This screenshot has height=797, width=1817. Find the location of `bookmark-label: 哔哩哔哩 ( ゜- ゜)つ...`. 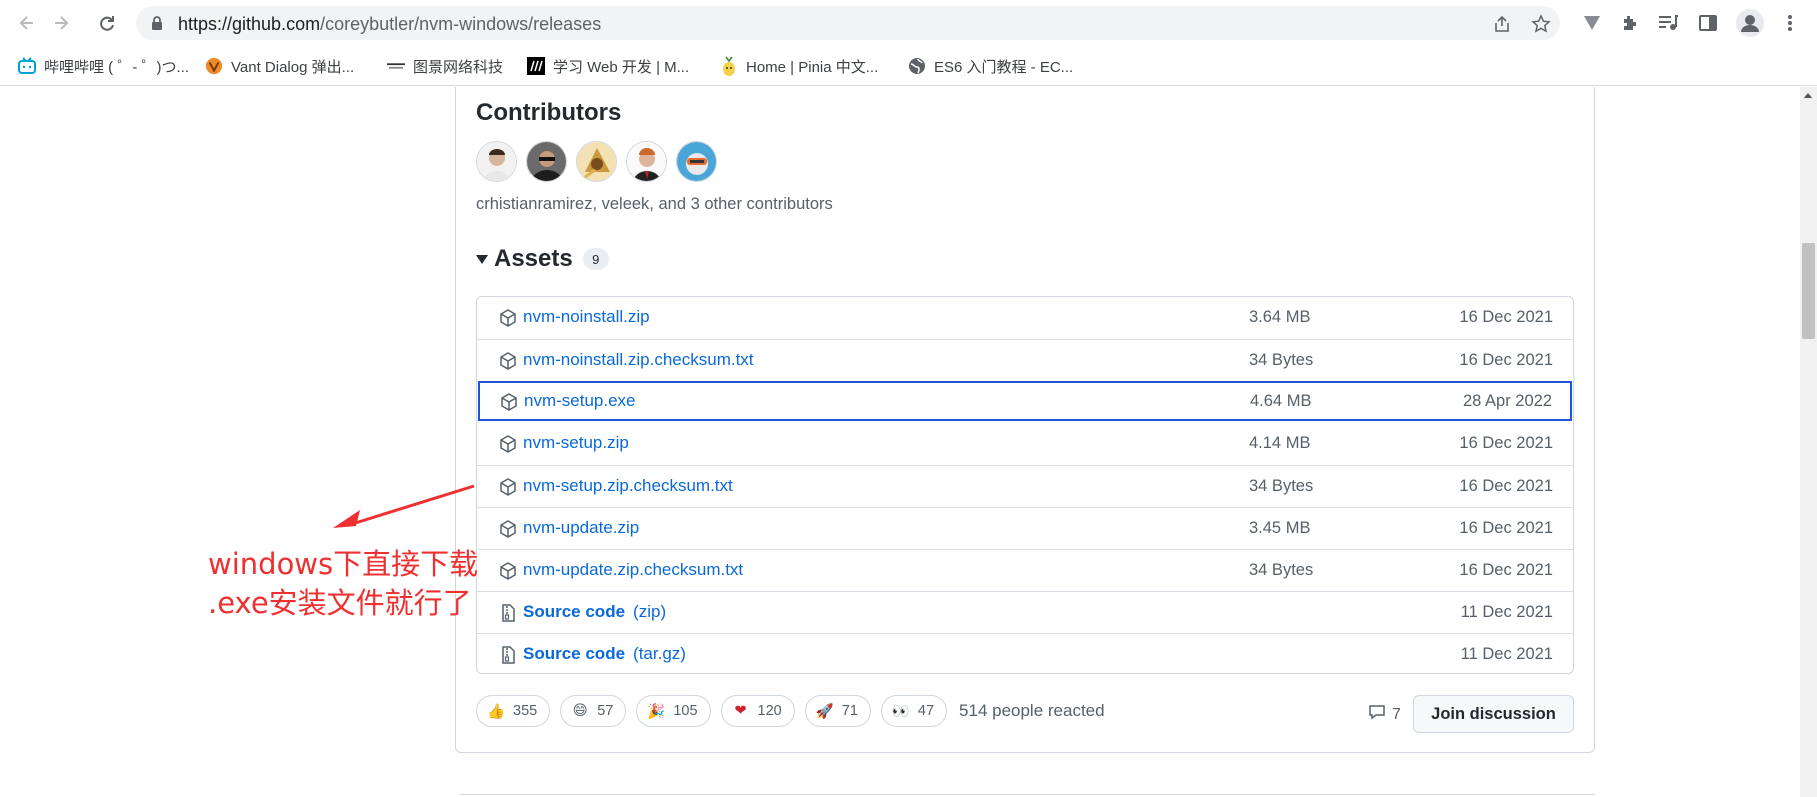

bookmark-label: 哔哩哔哩 ( ゜- ゜)つ... is located at coordinates (116, 67).